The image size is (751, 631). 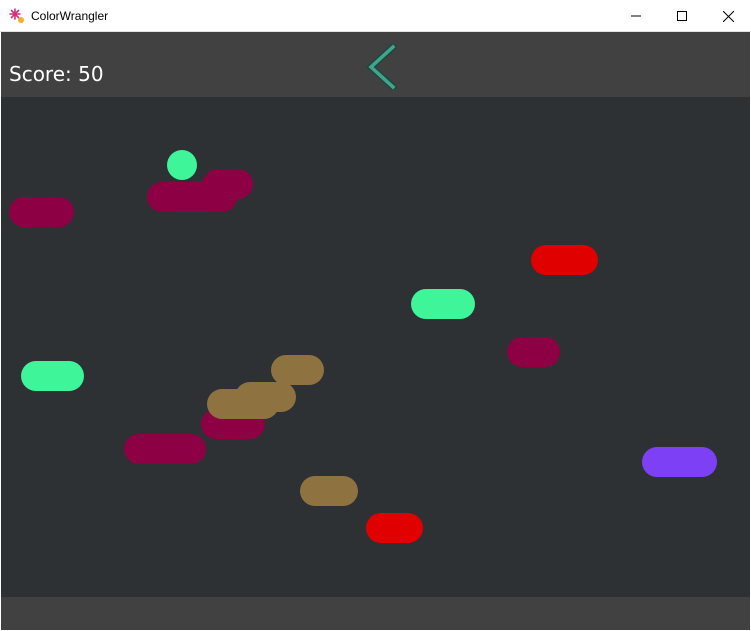 I want to click on minimize-icon, so click(x=636, y=16).